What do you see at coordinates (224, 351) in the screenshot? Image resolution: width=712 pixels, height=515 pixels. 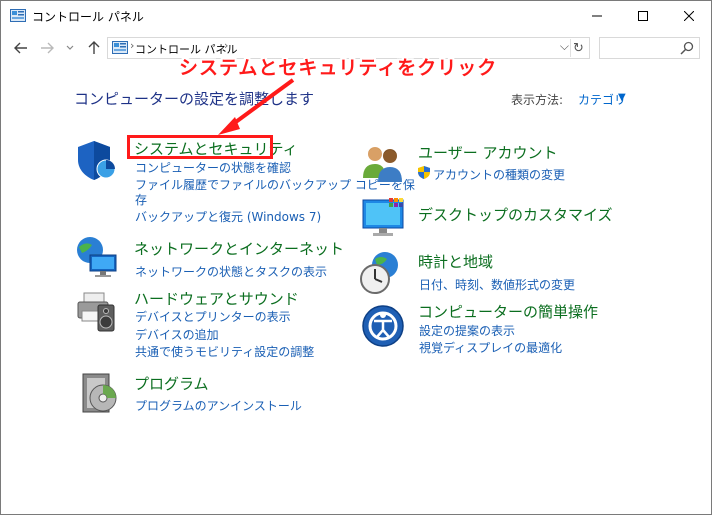 I see `link-mobility-settings: 共通で使うモビリティ設定の調整` at bounding box center [224, 351].